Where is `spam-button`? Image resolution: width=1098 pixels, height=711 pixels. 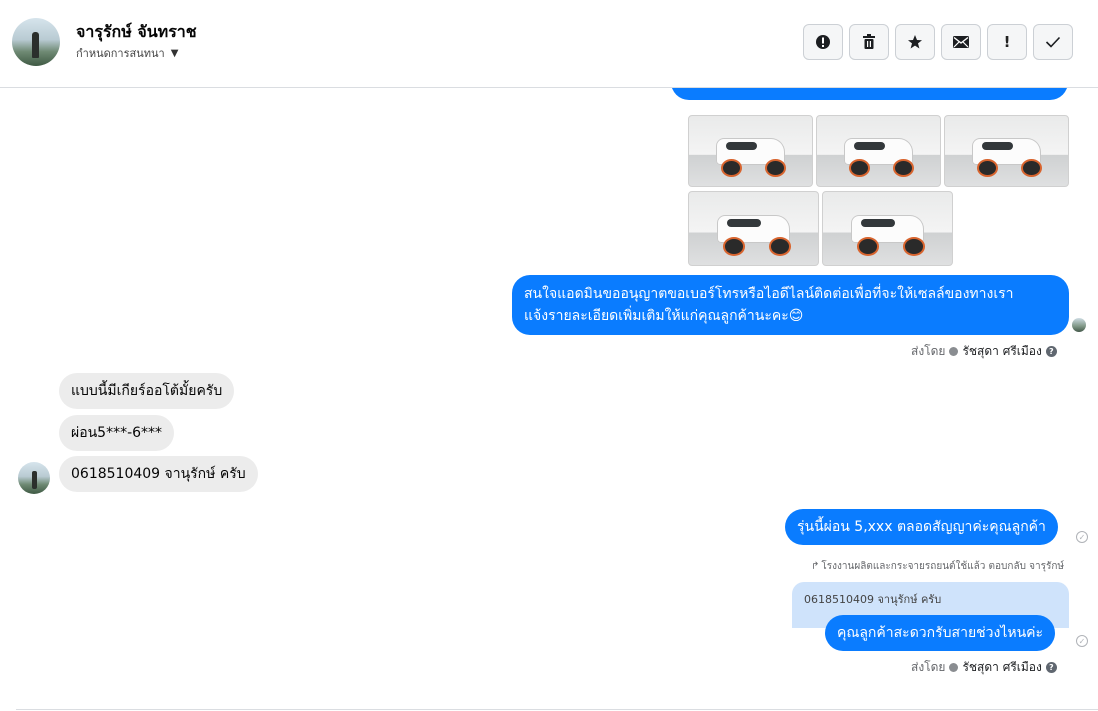
spam-button is located at coordinates (823, 42).